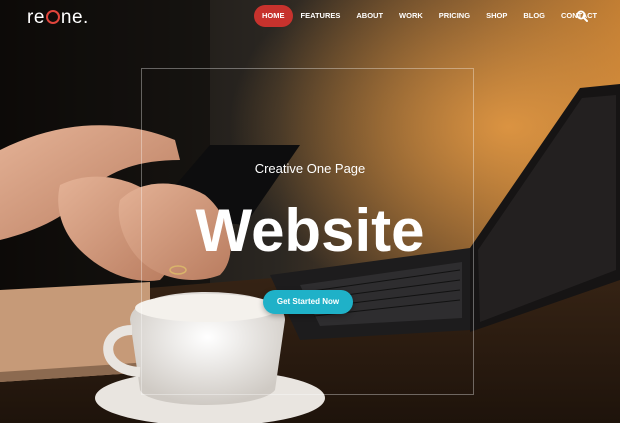 The image size is (620, 423). Describe the element at coordinates (321, 16) in the screenshot. I see `nav-item-features: FEATURES` at that location.